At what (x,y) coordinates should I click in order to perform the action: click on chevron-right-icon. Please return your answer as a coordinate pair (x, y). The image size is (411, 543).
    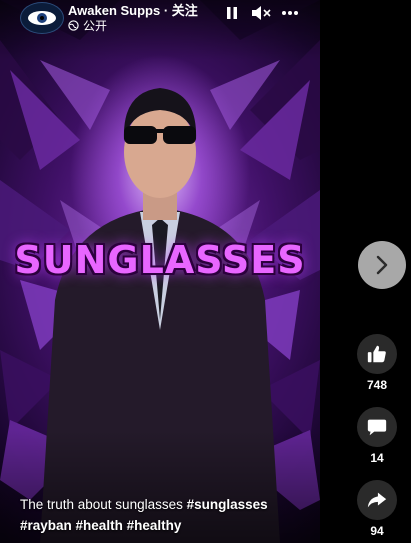
    Looking at the image, I should click on (382, 265).